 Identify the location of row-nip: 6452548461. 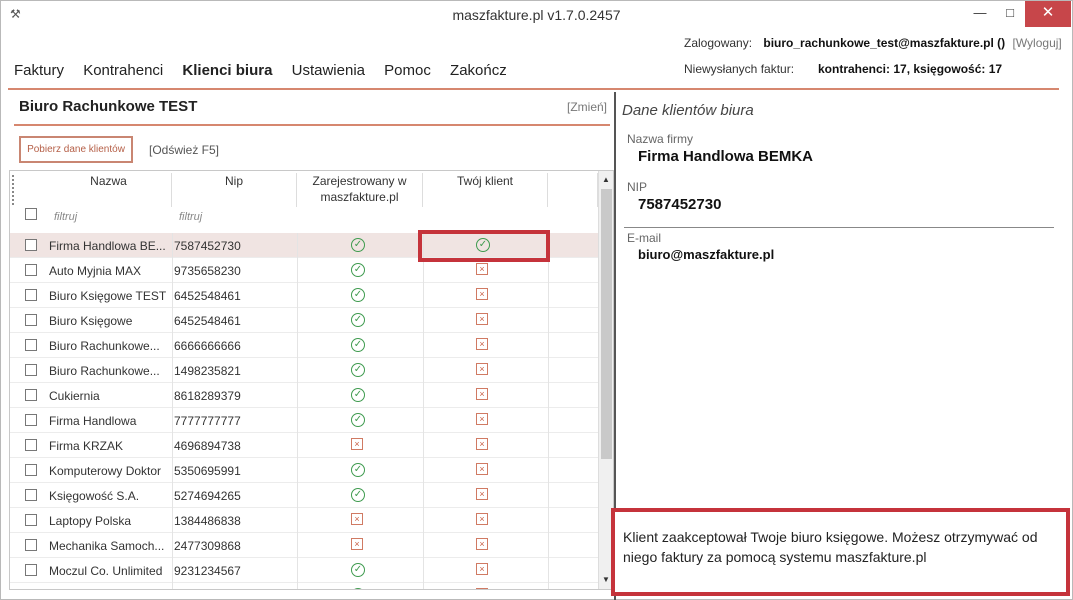
(207, 296).